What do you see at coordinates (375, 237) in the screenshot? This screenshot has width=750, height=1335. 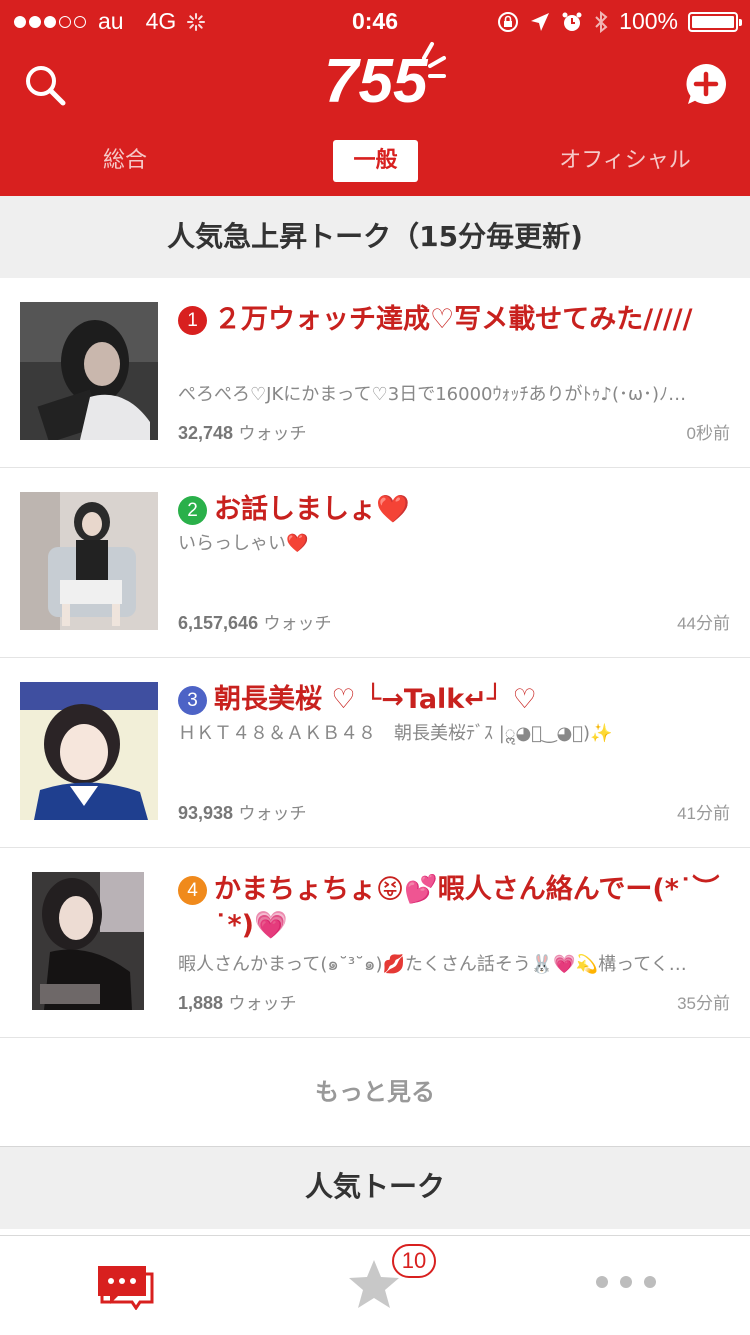 I see `rising-section-title: 人気急上昇トーク（15分毎更新)` at bounding box center [375, 237].